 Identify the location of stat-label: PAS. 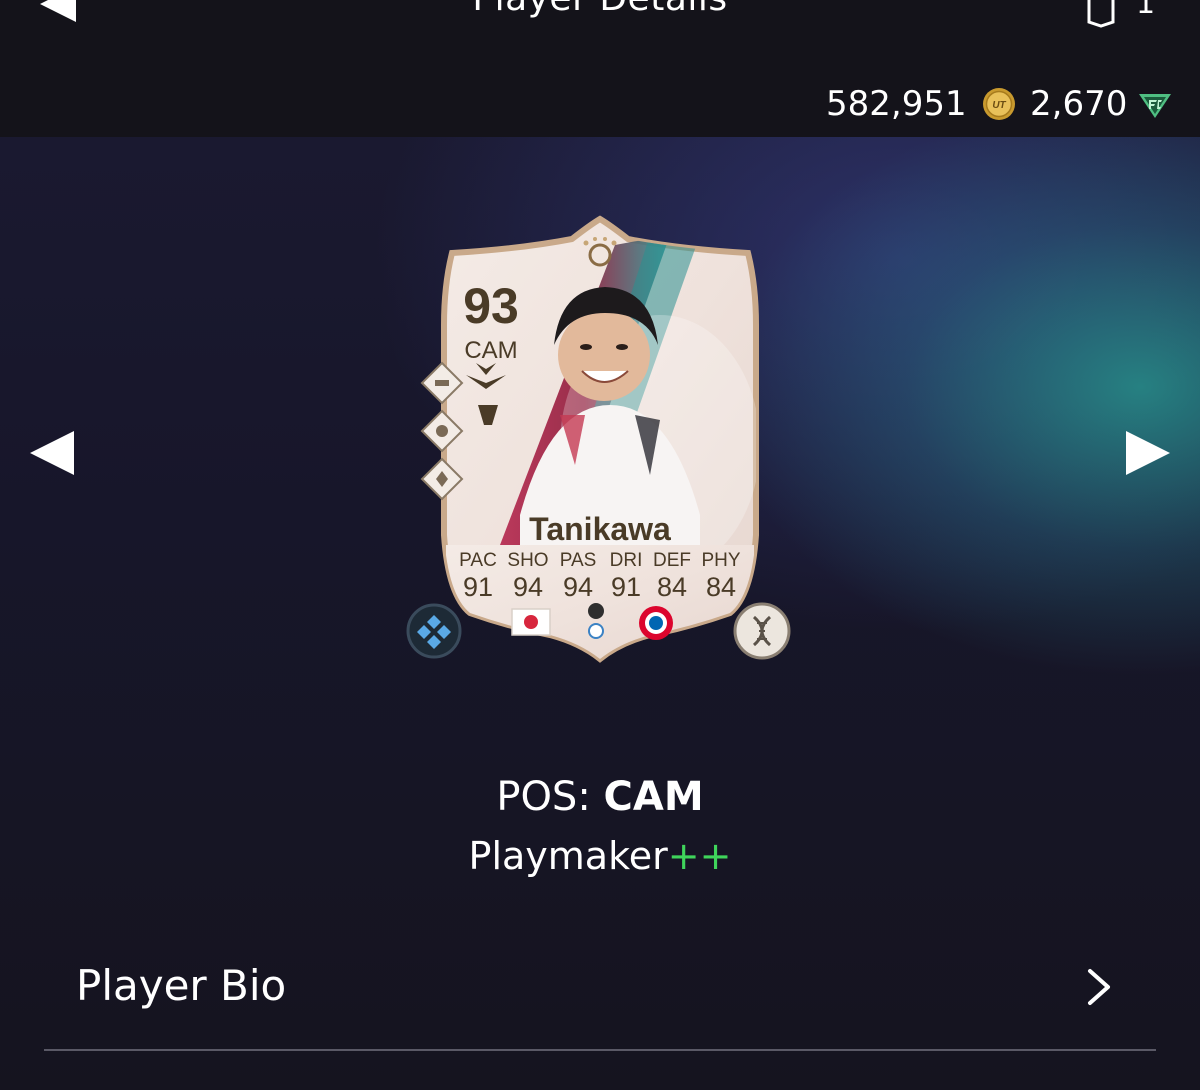
(578, 560).